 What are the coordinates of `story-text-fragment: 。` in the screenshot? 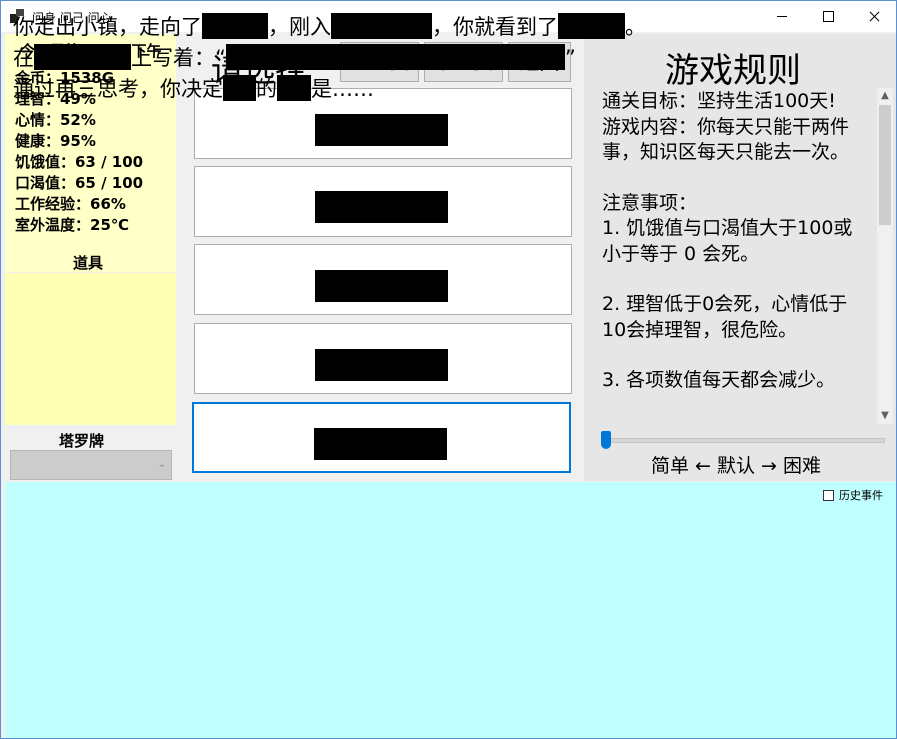 It's located at (635, 27).